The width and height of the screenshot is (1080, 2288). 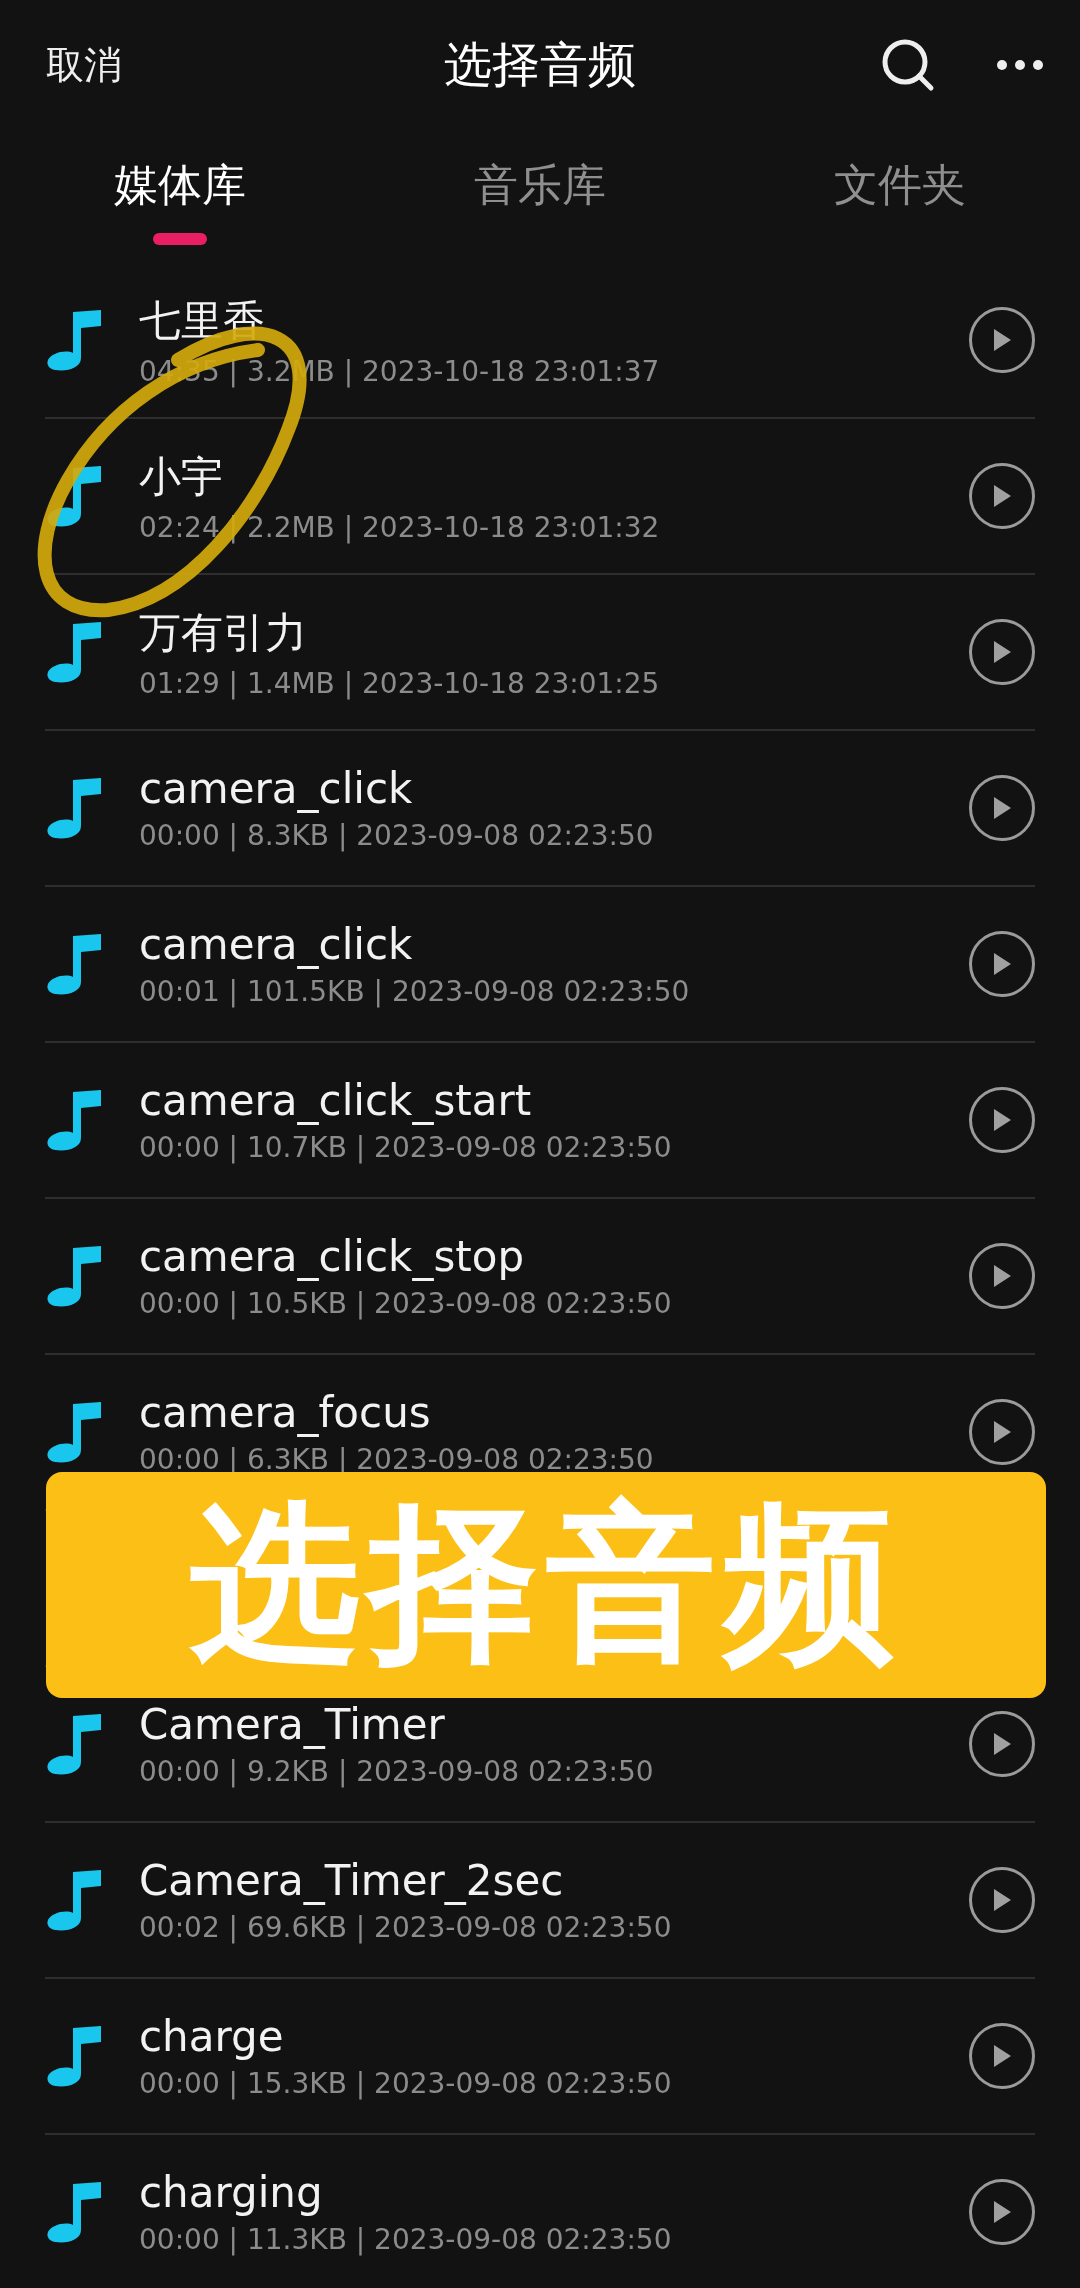 I want to click on track-title: Camera_Timer_2sec, so click(x=352, y=1880).